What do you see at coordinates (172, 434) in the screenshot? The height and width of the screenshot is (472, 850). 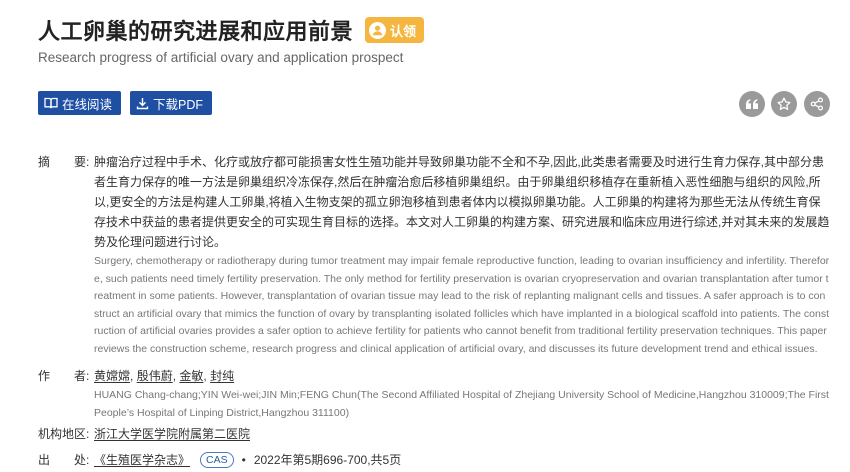 I see `institution-link: 浙江大学医学院附属第二医院` at bounding box center [172, 434].